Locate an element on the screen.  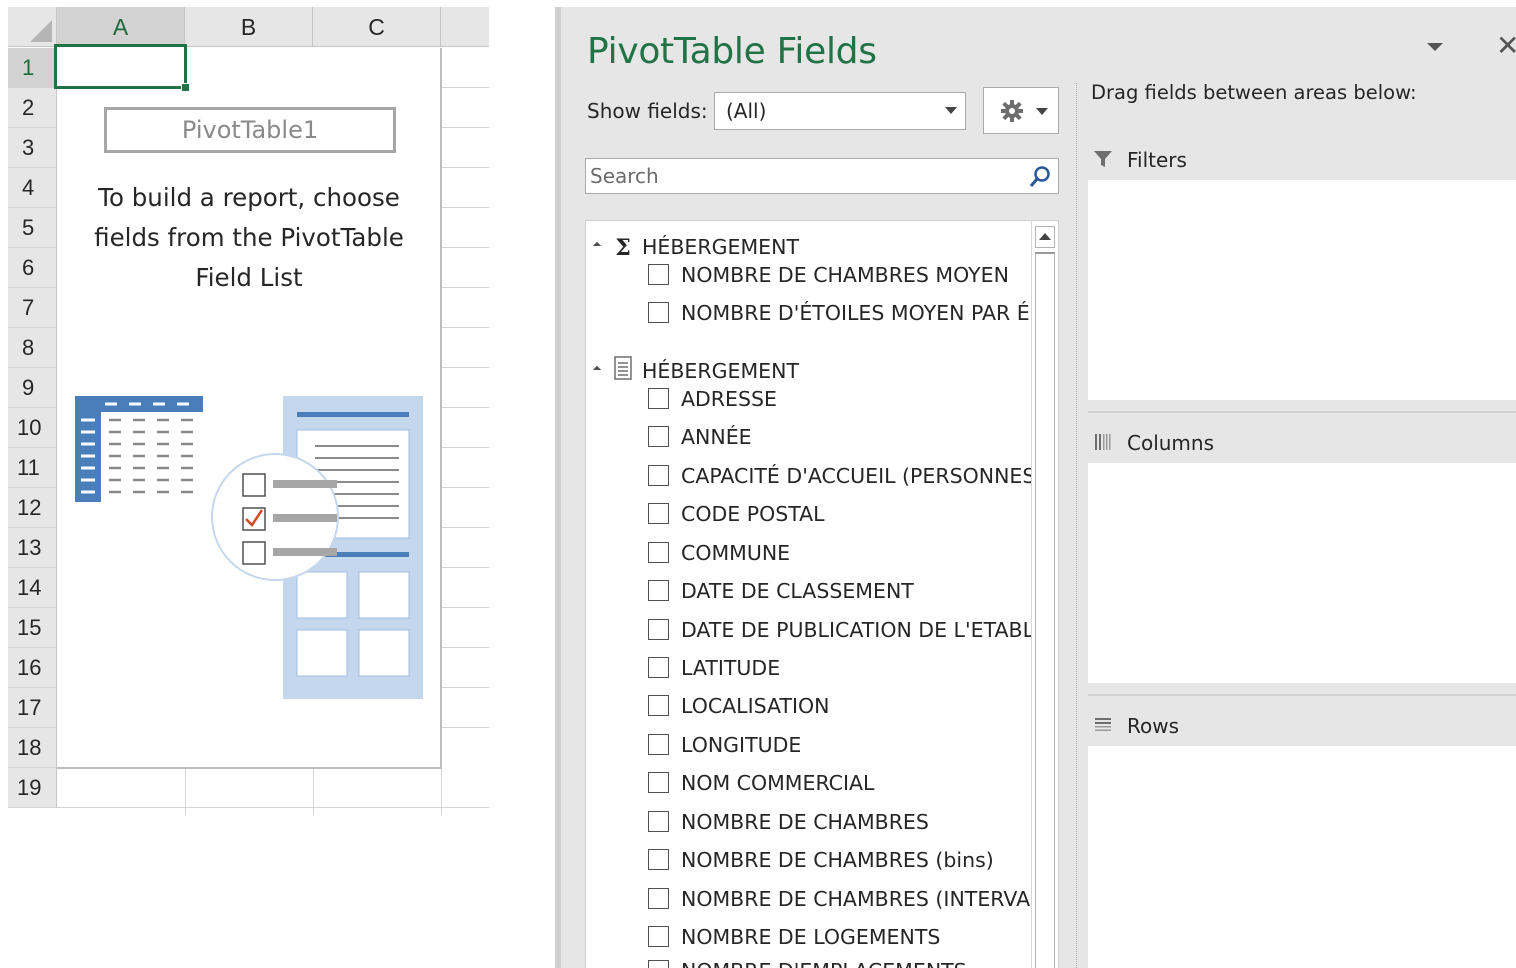
rows-area-header: Rows is located at coordinates (1136, 727).